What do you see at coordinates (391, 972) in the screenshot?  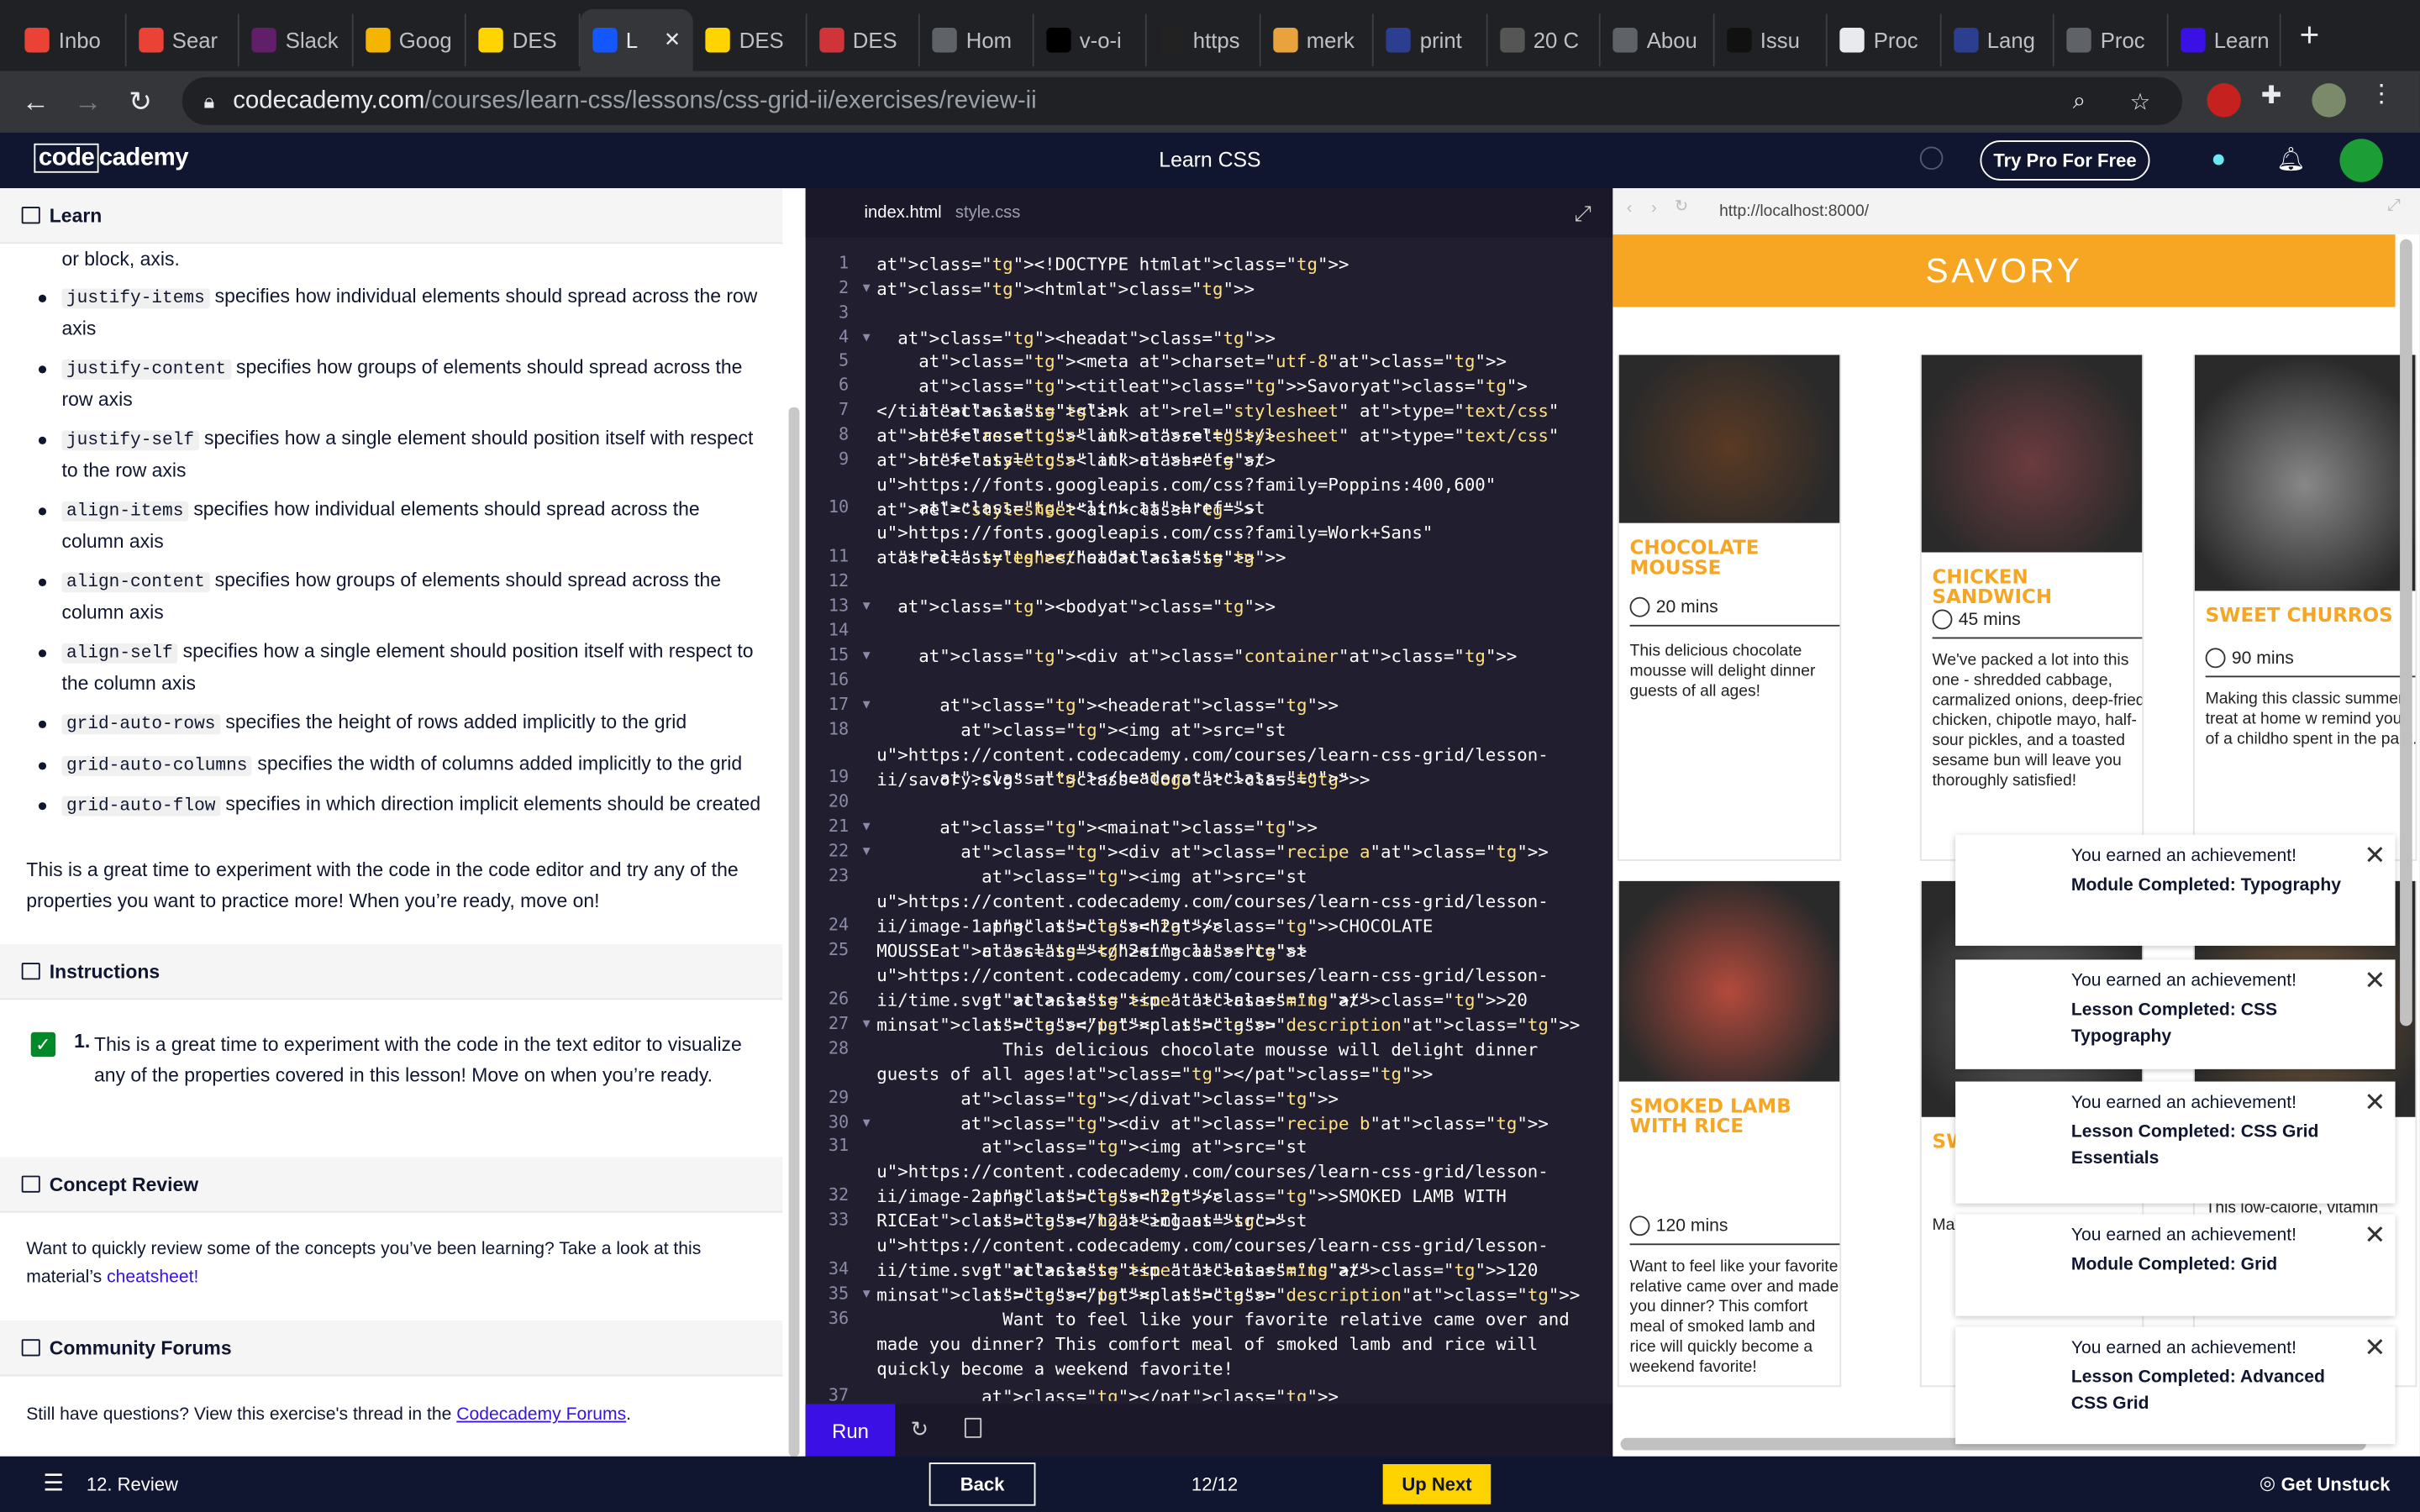 I see `instructions-header: Instructions` at bounding box center [391, 972].